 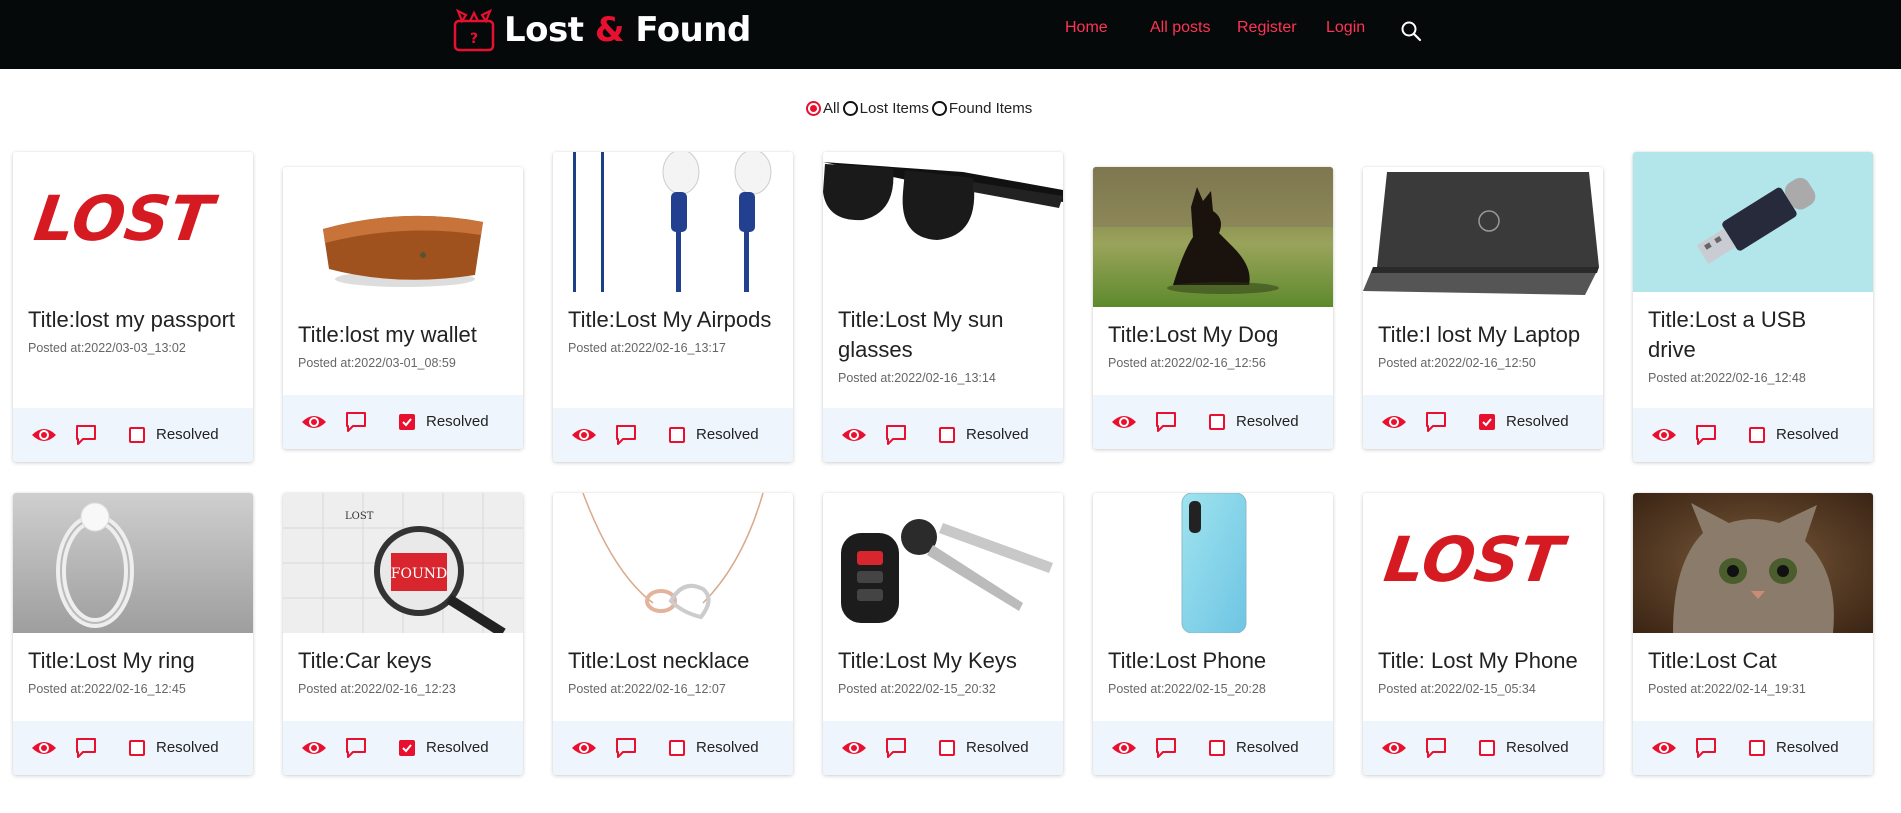 I want to click on post-title: Title:Lost My Dog, so click(x=1213, y=328).